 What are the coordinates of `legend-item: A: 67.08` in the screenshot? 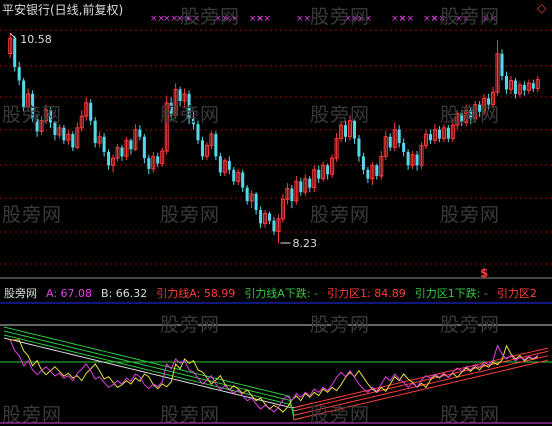 It's located at (69, 293).